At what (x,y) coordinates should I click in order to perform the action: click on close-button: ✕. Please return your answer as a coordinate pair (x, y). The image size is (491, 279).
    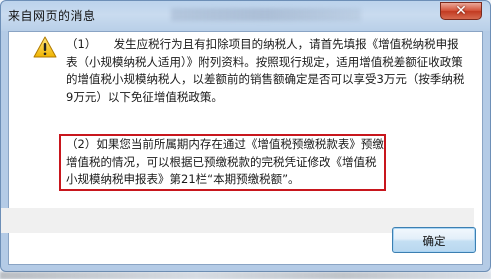
    Looking at the image, I should click on (461, 11).